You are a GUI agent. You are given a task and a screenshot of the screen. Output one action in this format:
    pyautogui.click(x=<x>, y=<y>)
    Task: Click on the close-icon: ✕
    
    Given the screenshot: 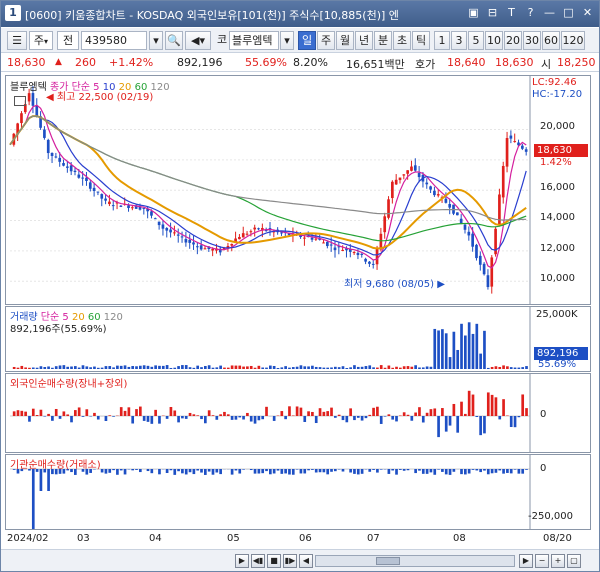 What is the action you would take?
    pyautogui.click(x=587, y=13)
    